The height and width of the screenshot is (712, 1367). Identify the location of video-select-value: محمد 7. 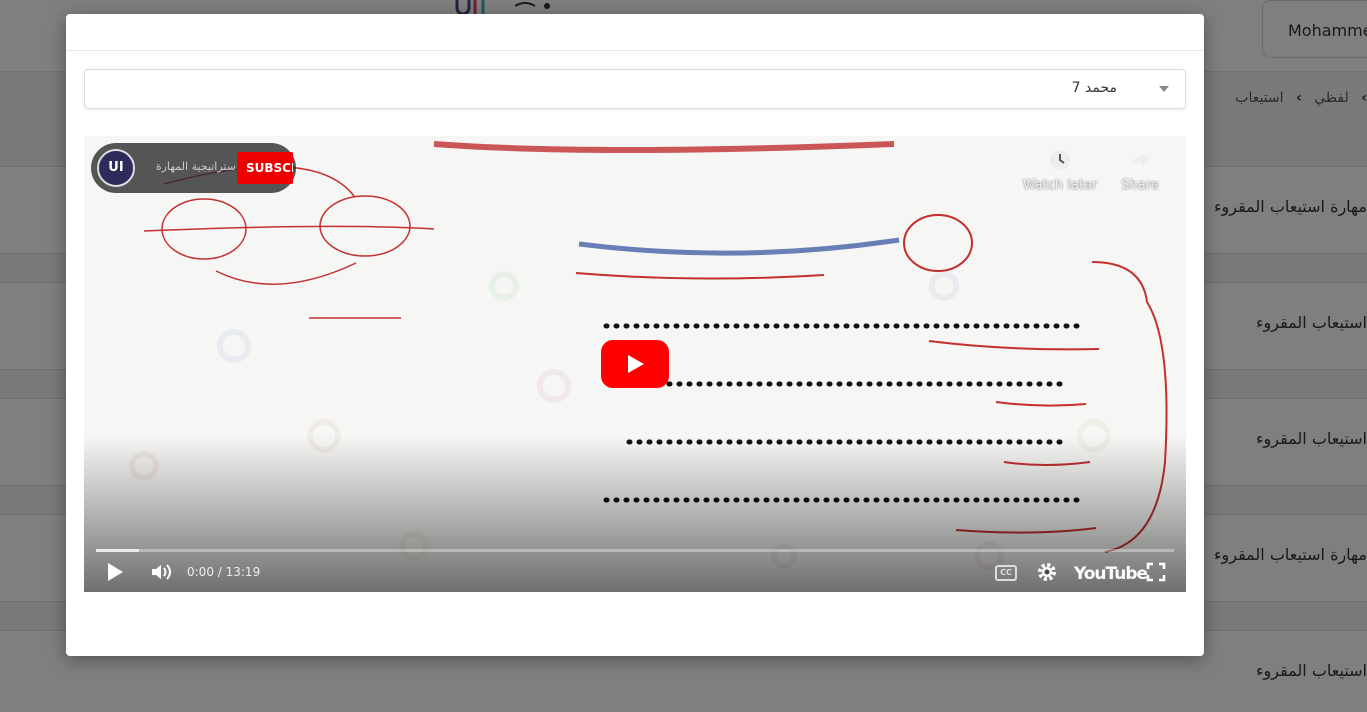
(1094, 88).